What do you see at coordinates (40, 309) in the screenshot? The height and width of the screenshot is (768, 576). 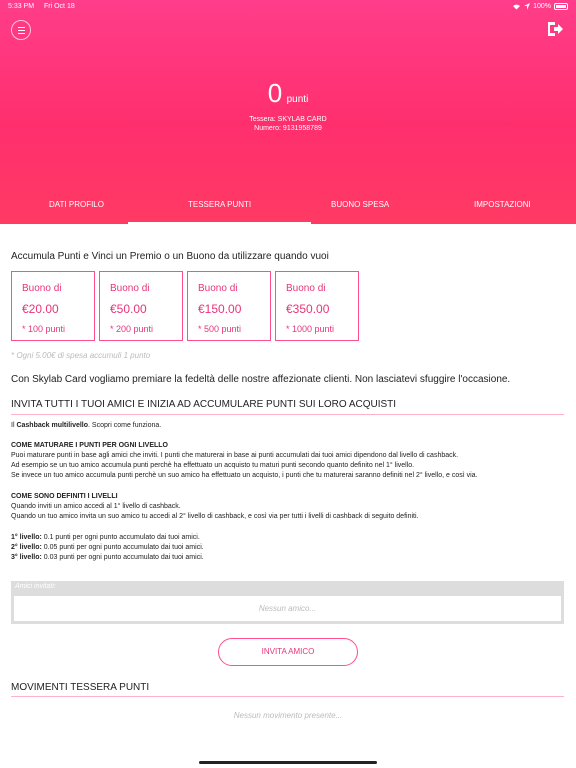 I see `voucher-amount: €20.00` at bounding box center [40, 309].